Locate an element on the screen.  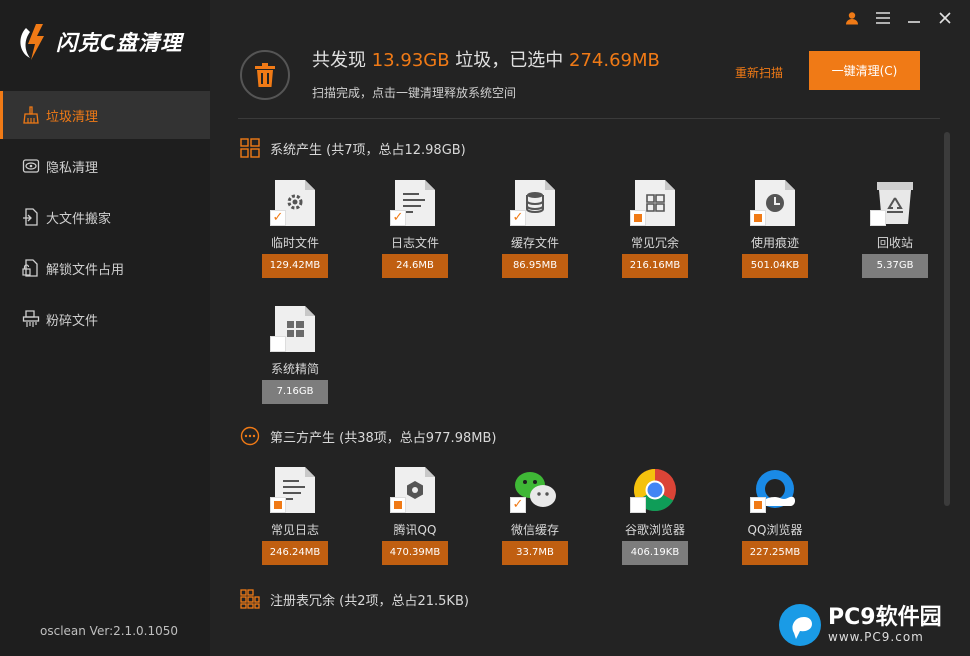
item-size: 501.04KB is located at coordinates (775, 266).